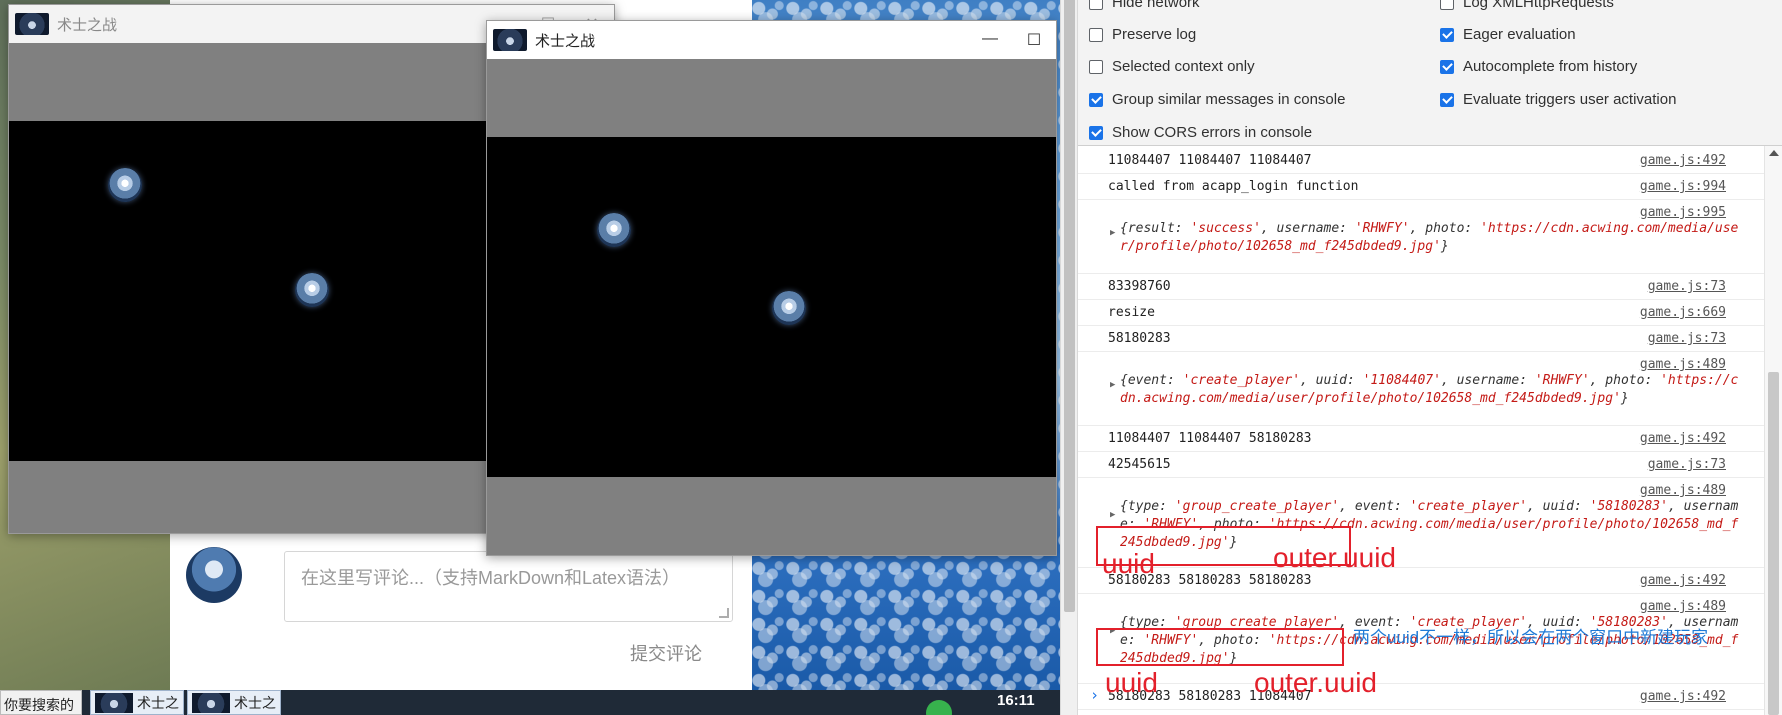 The image size is (1782, 715). Describe the element at coordinates (1257, 506) in the screenshot. I see `string-value: 'group_create_player'` at that location.